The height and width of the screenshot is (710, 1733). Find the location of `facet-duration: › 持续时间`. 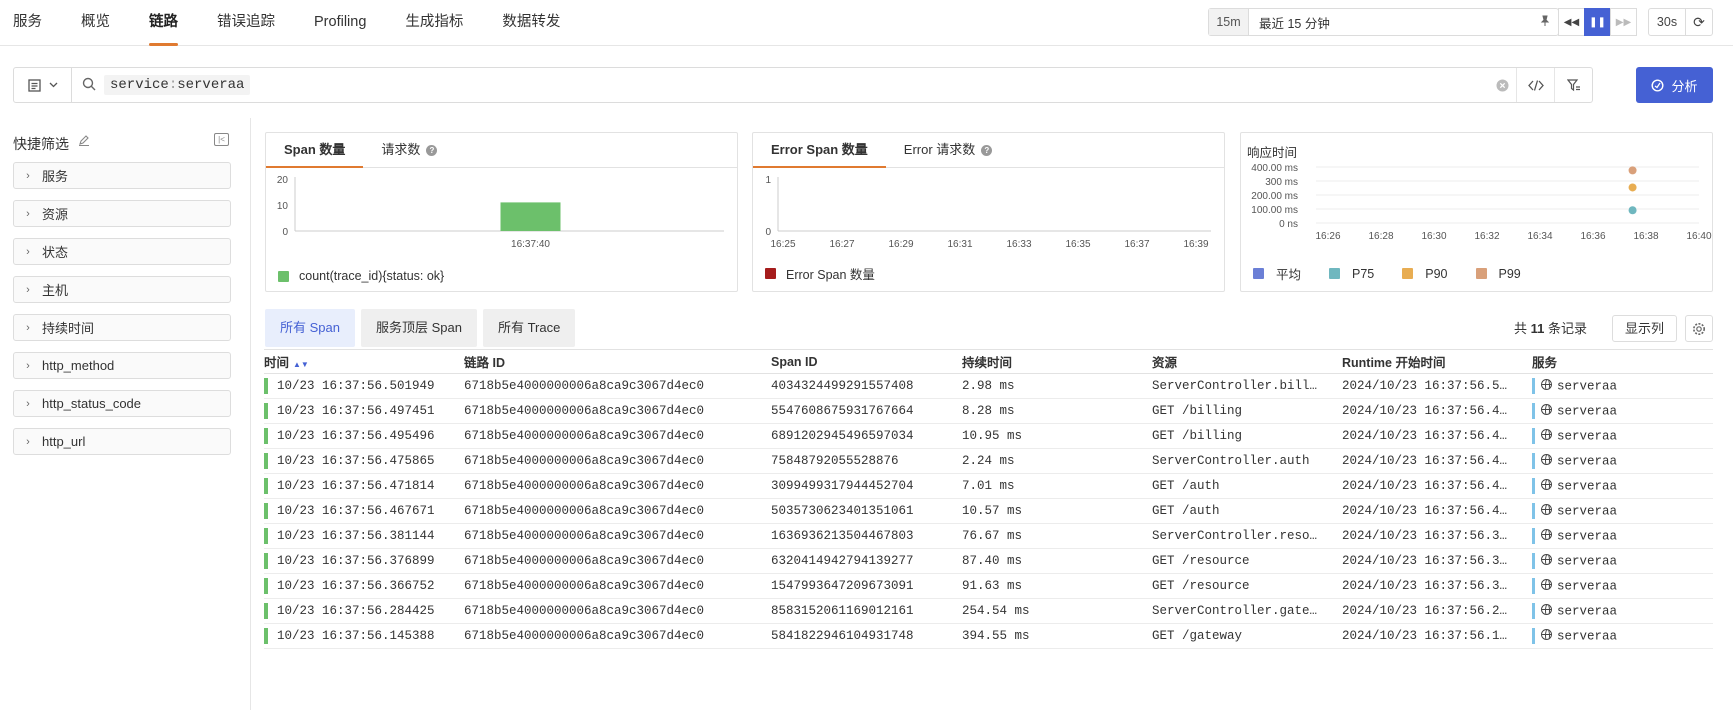

facet-duration: › 持续时间 is located at coordinates (122, 327).